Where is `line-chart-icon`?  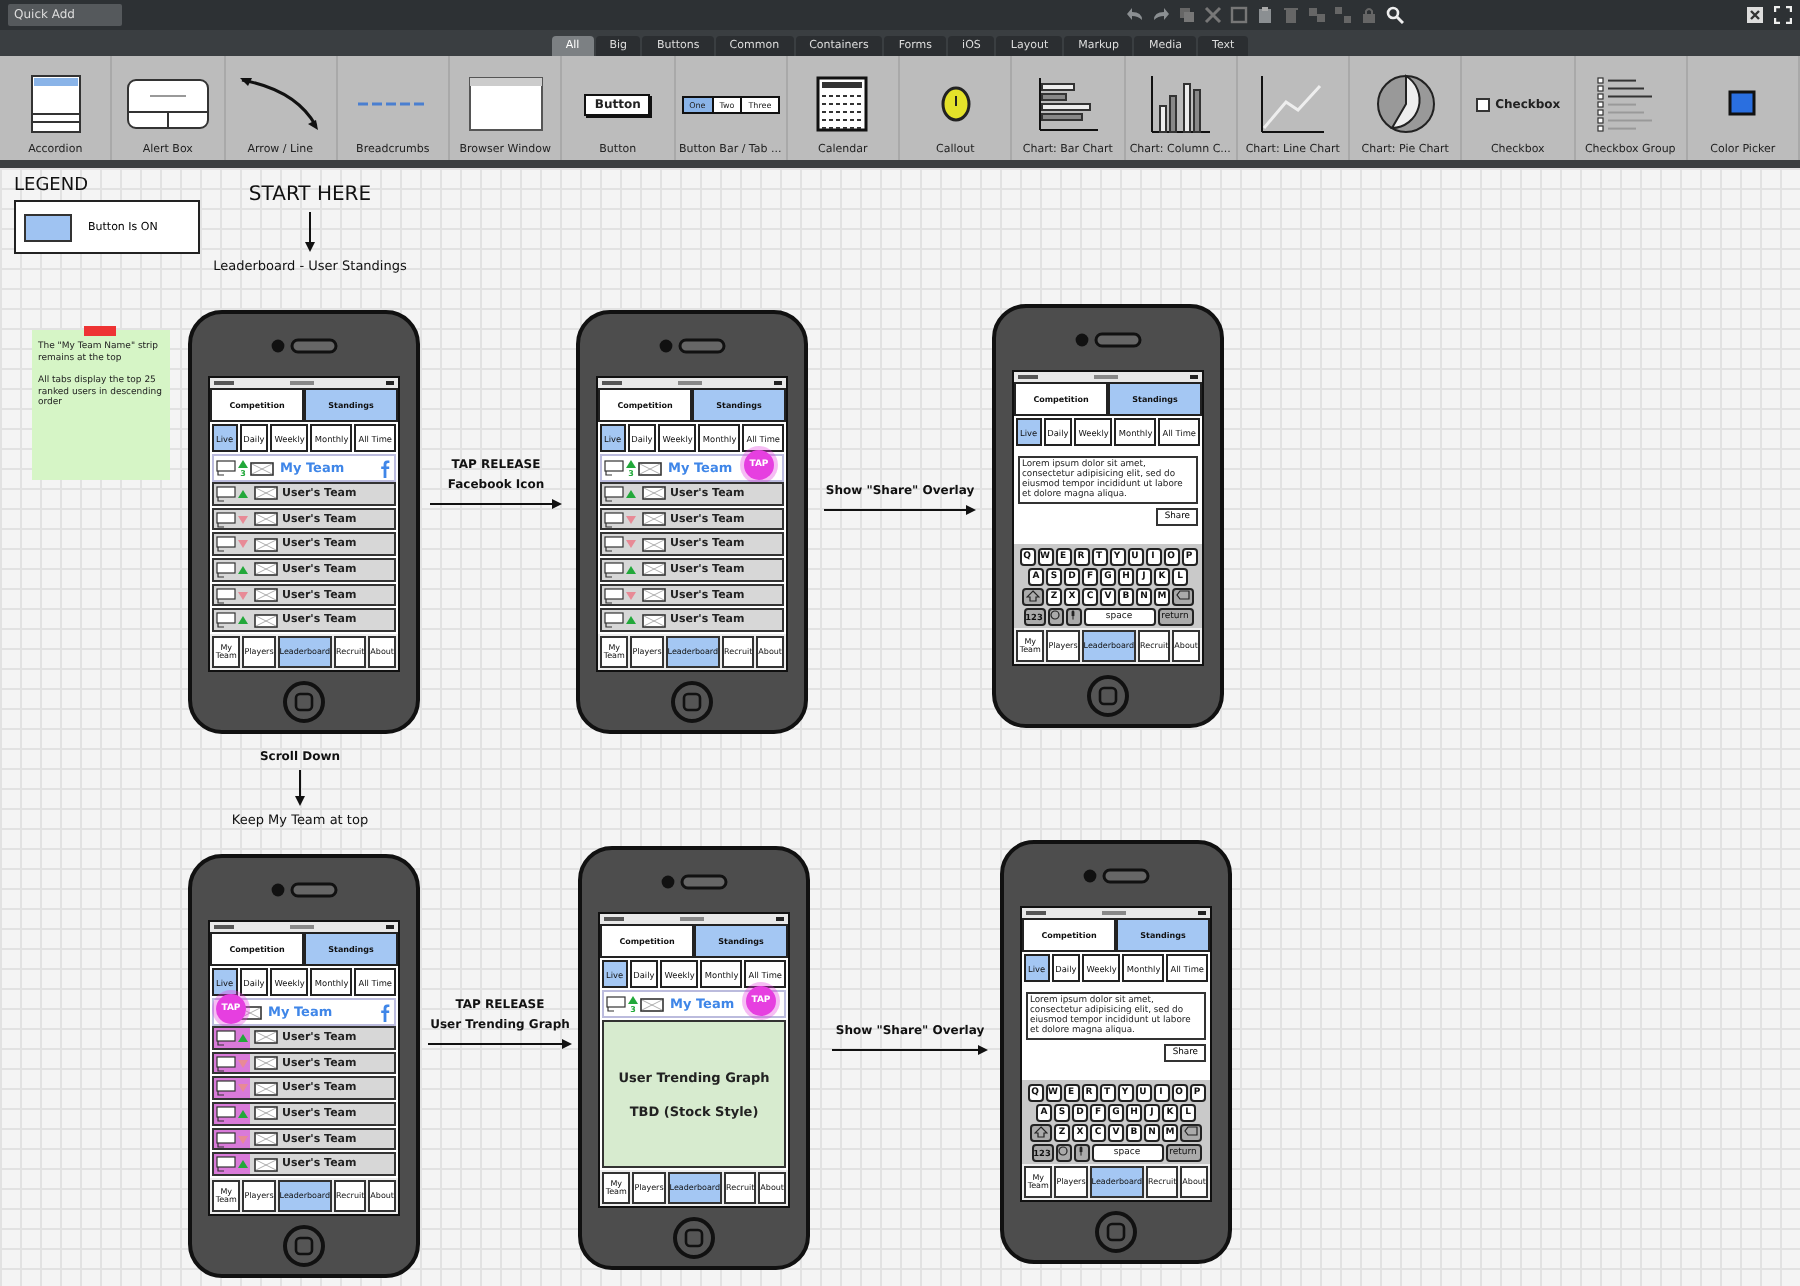 line-chart-icon is located at coordinates (1292, 104).